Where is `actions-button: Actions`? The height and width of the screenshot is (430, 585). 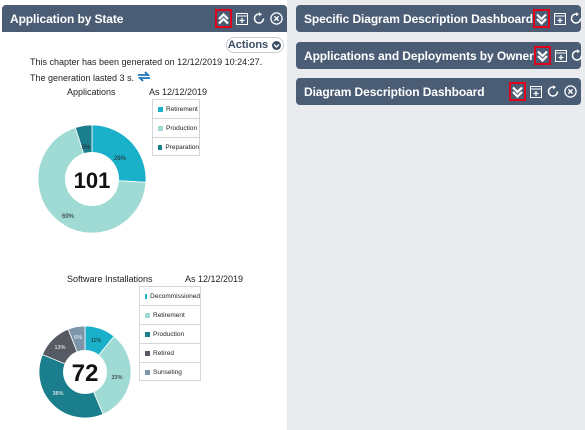
actions-button: Actions is located at coordinates (255, 45).